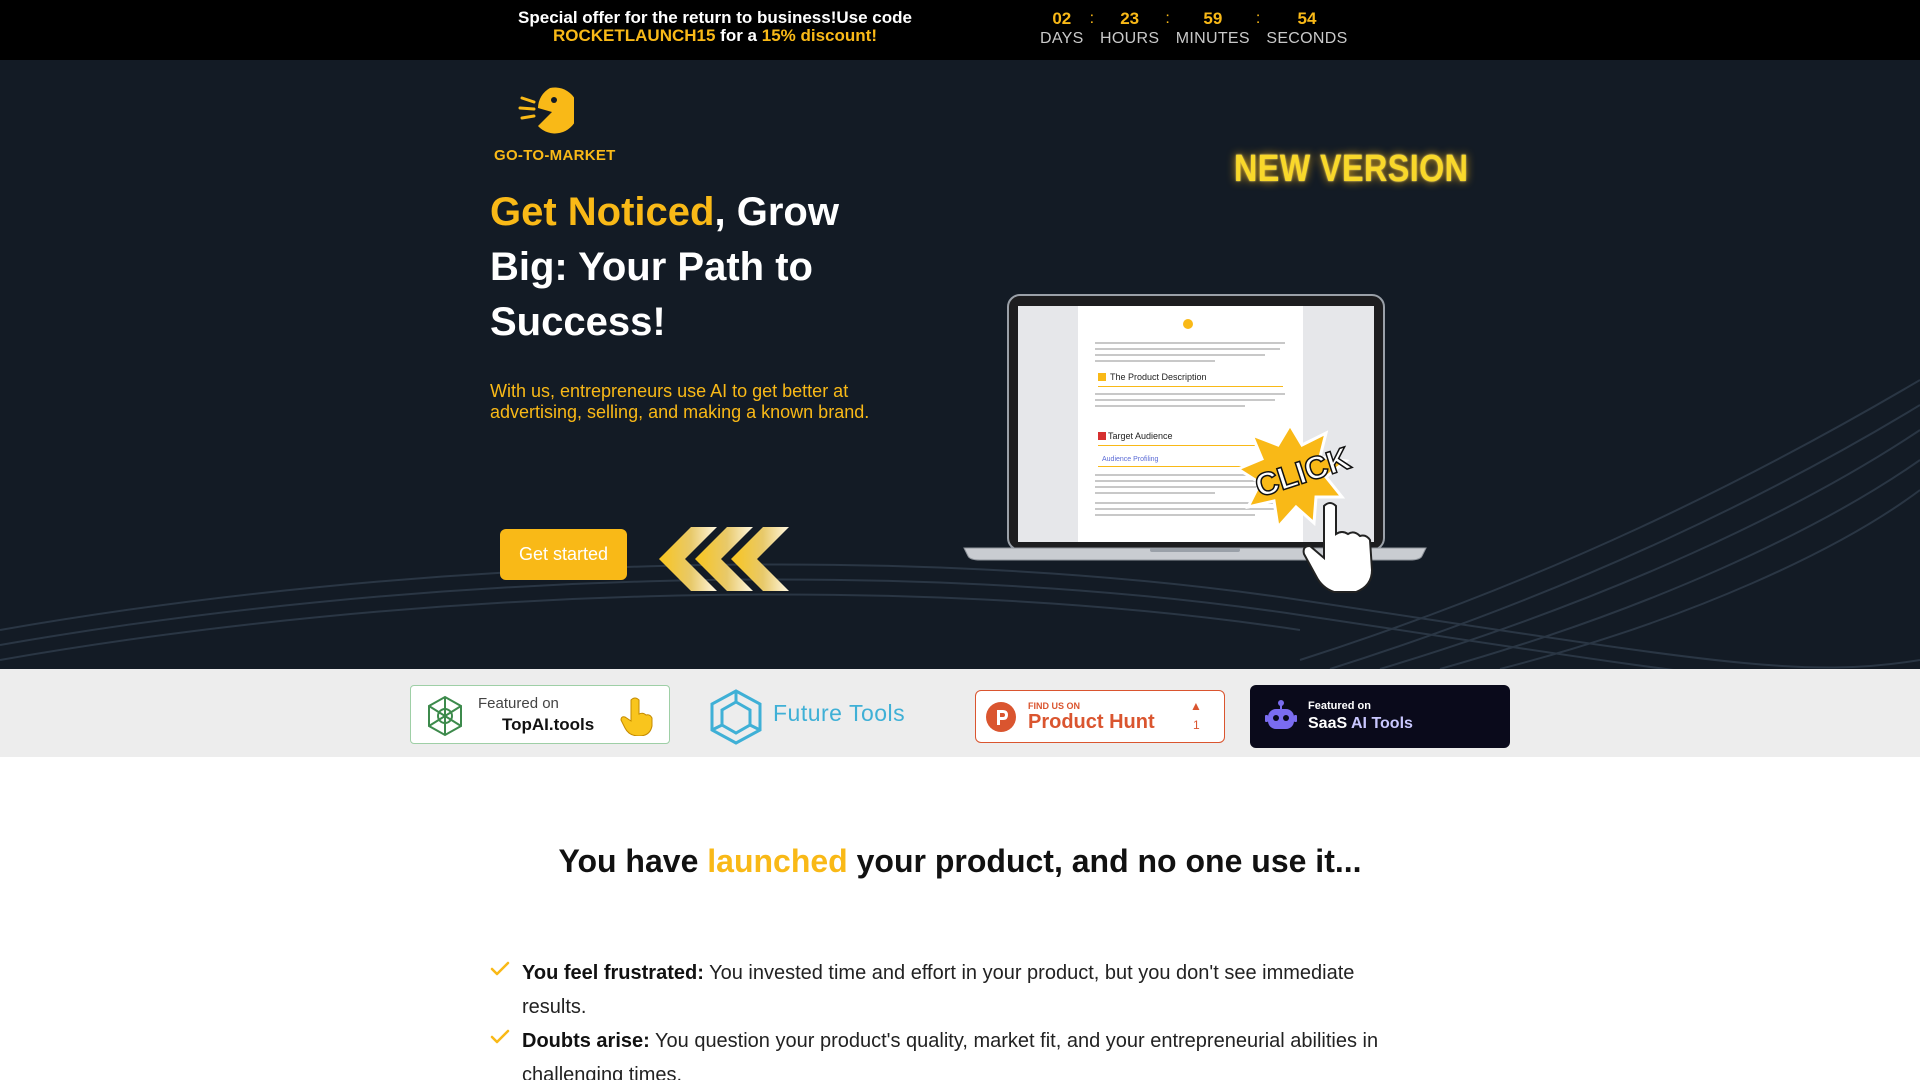  I want to click on brand-logo: GO-TO-MARKET, so click(559, 124).